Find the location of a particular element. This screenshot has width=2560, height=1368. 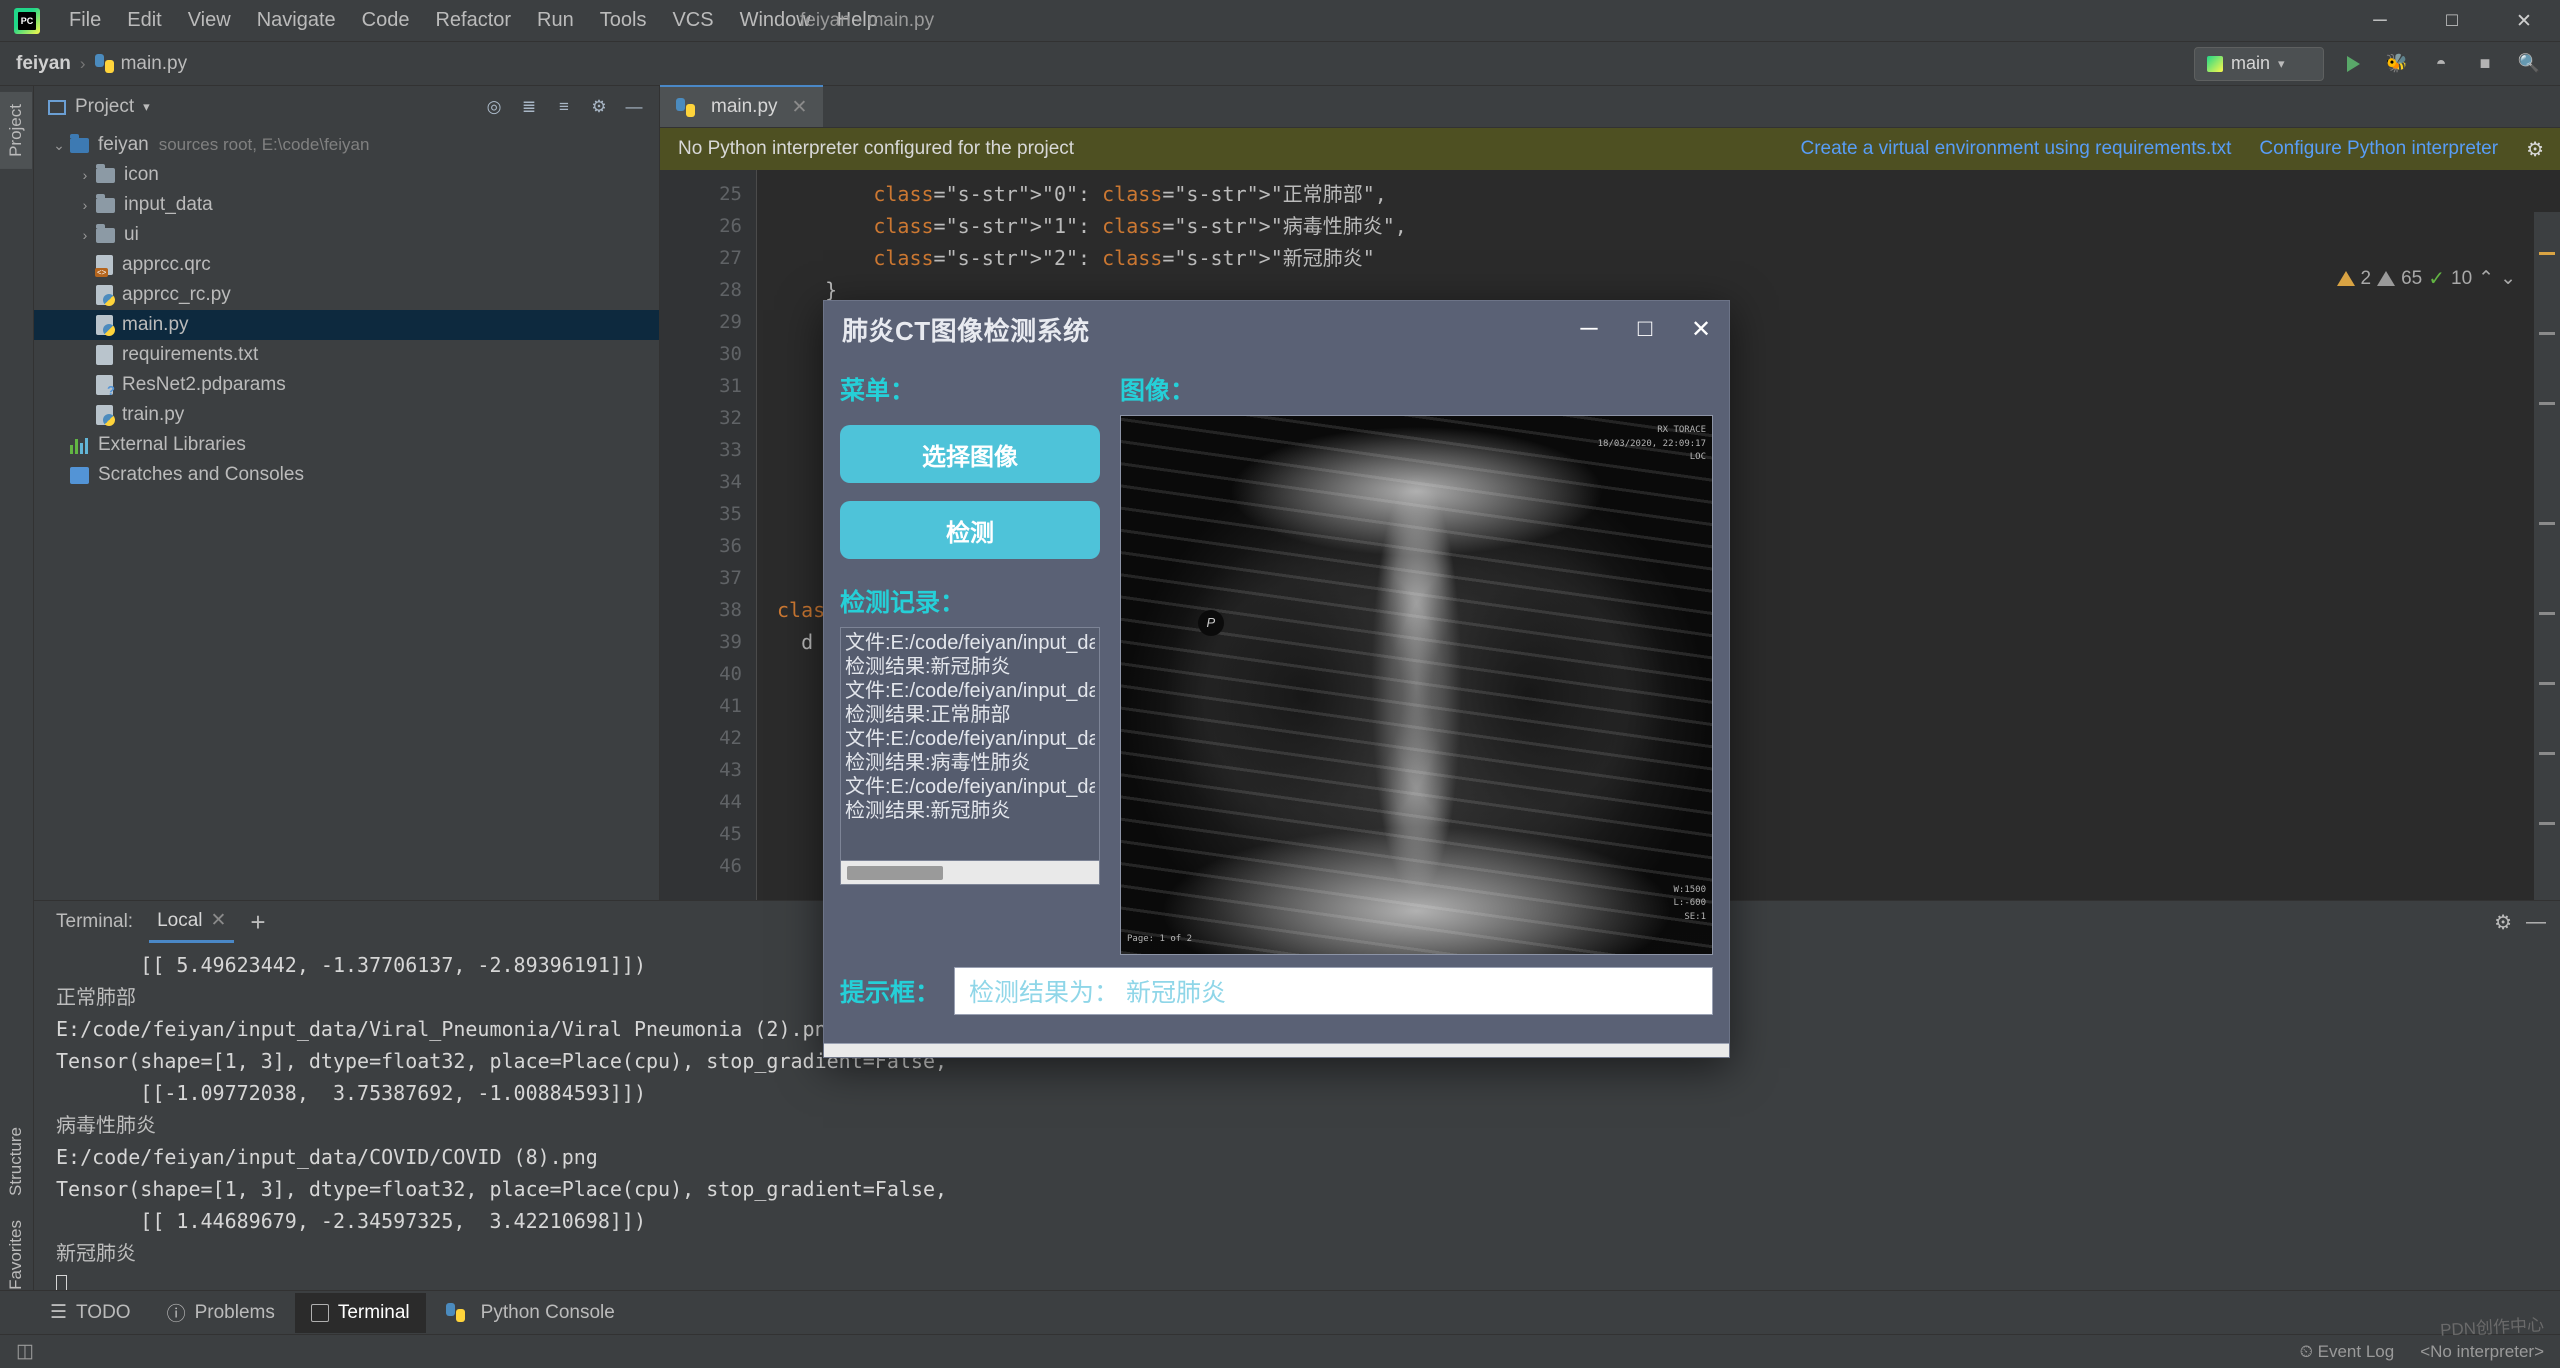

tree-node-main-py: main.py is located at coordinates (346, 325).